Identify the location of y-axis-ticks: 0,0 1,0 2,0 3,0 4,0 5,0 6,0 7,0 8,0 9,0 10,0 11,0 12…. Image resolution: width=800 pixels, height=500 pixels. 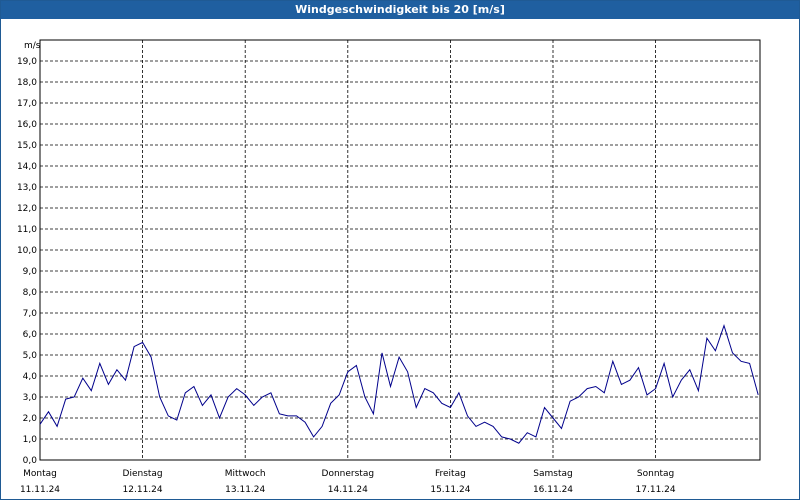
(27, 261).